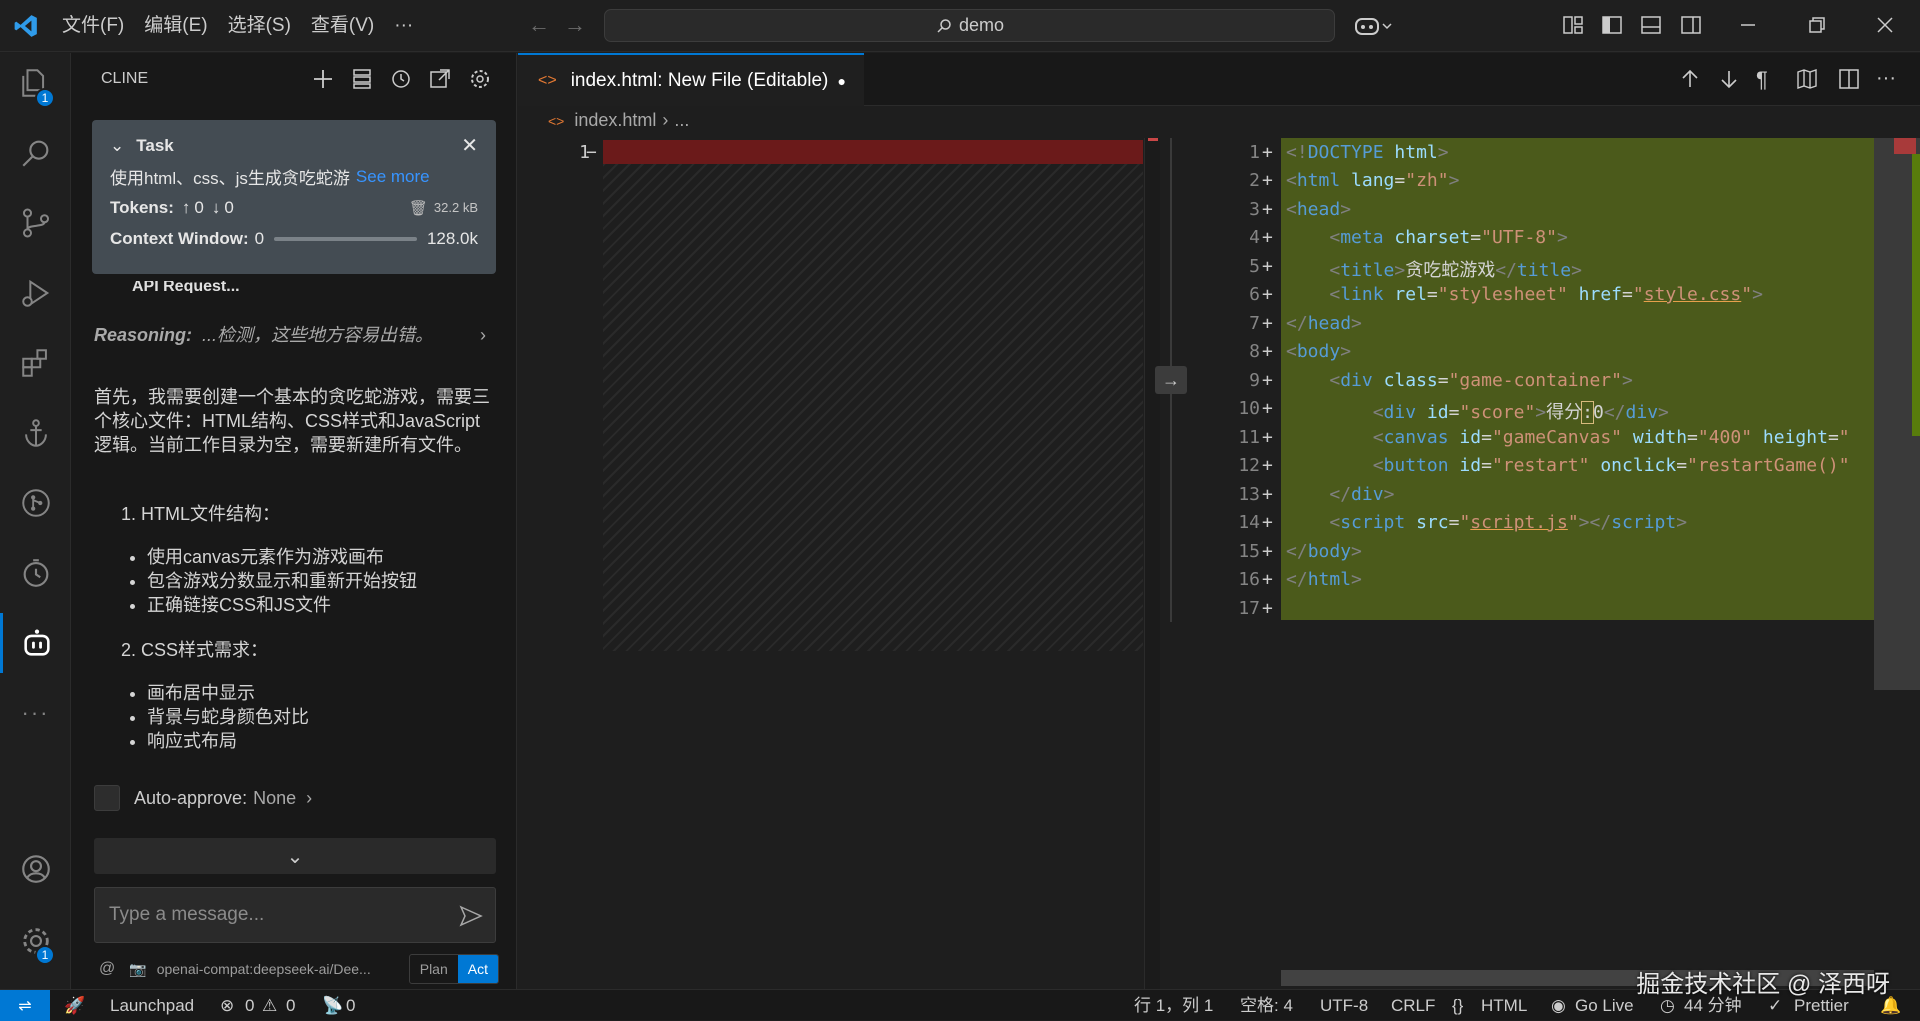  I want to click on restore-icon, so click(1818, 26).